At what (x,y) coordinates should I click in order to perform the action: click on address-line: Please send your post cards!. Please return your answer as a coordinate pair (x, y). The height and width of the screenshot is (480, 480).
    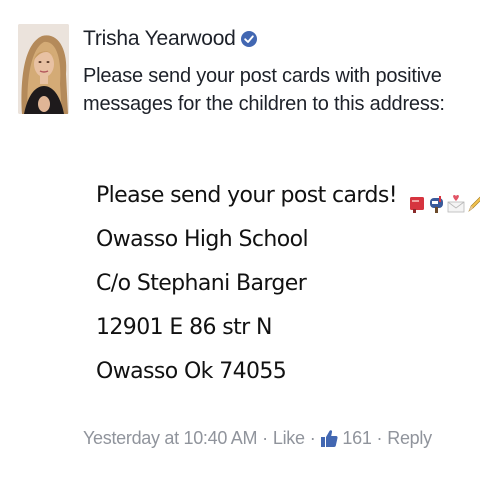
    Looking at the image, I should click on (288, 196).